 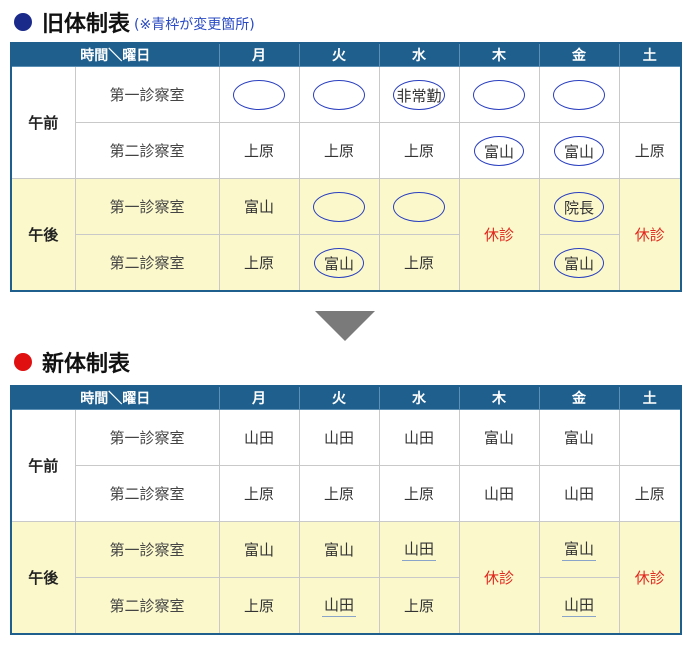 I want to click on red-dot-icon, so click(x=23, y=362).